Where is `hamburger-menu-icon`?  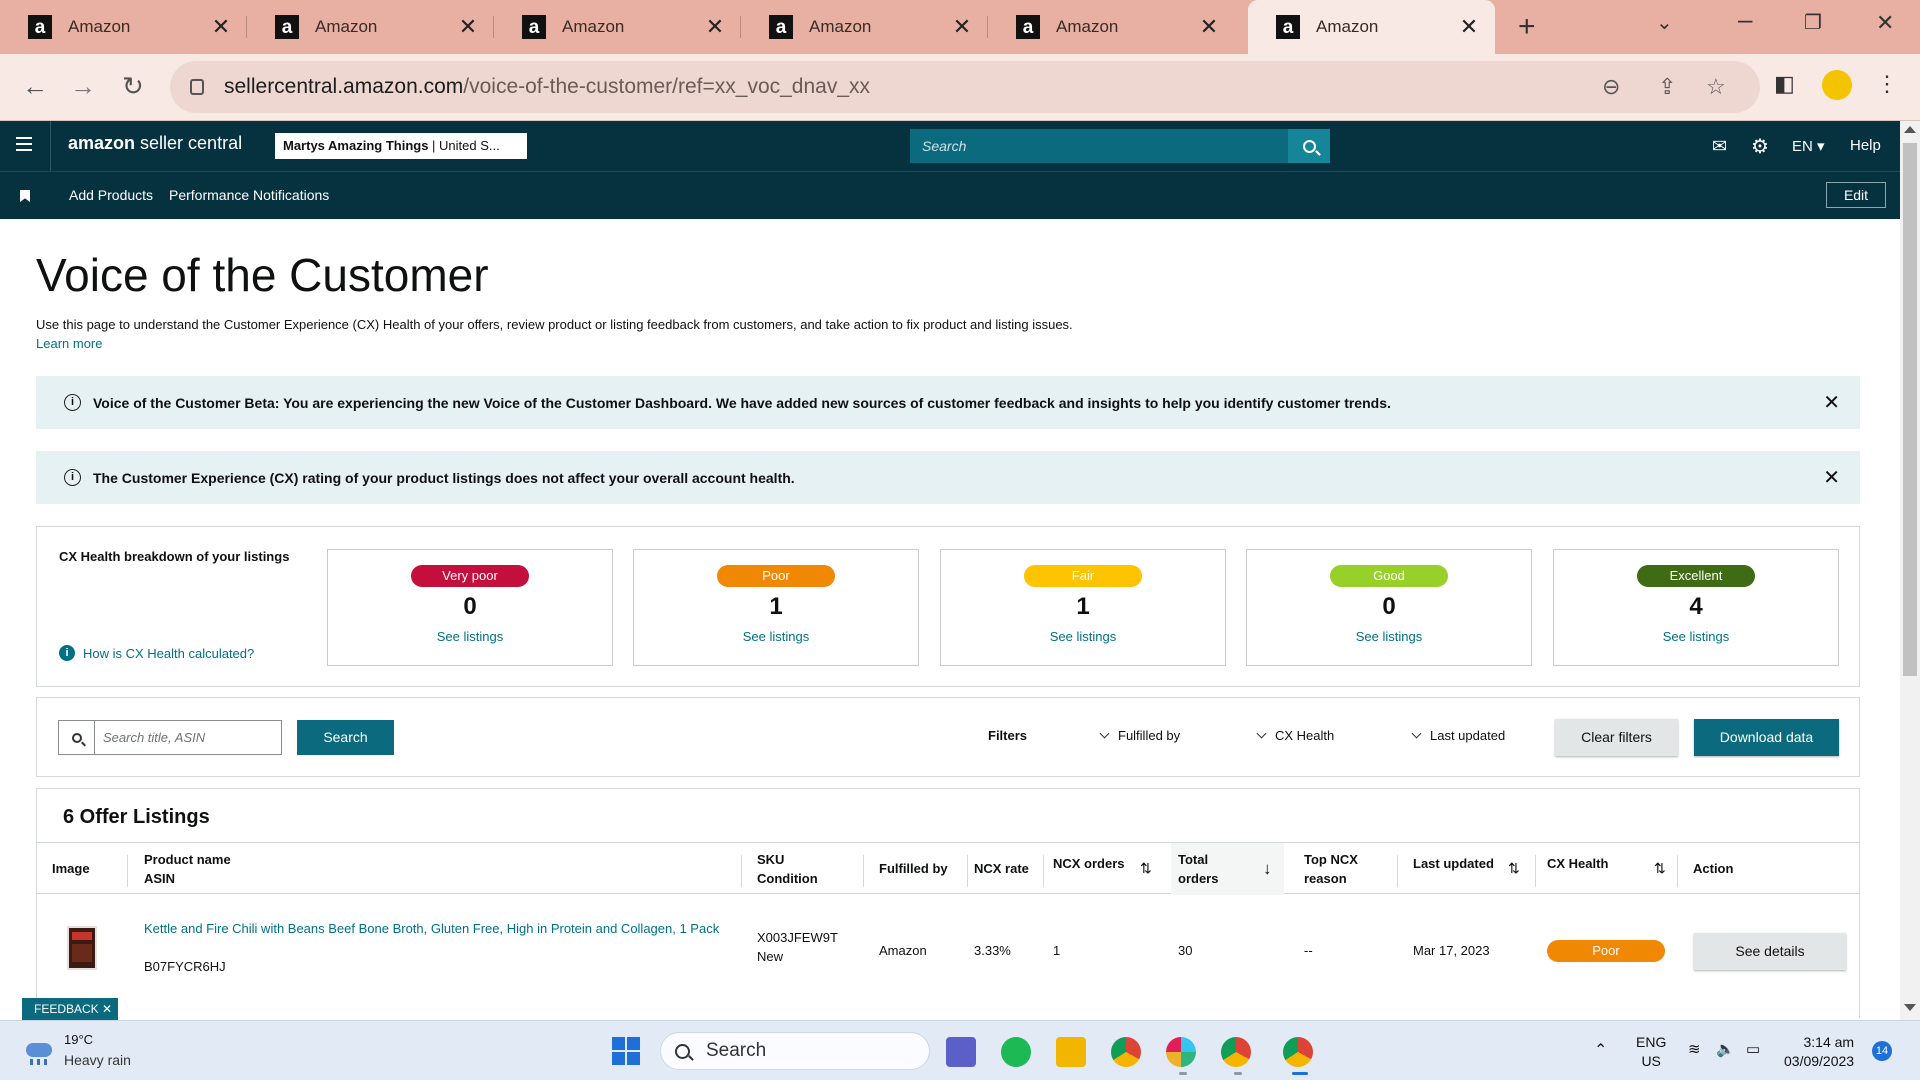
hamburger-menu-icon is located at coordinates (24, 144).